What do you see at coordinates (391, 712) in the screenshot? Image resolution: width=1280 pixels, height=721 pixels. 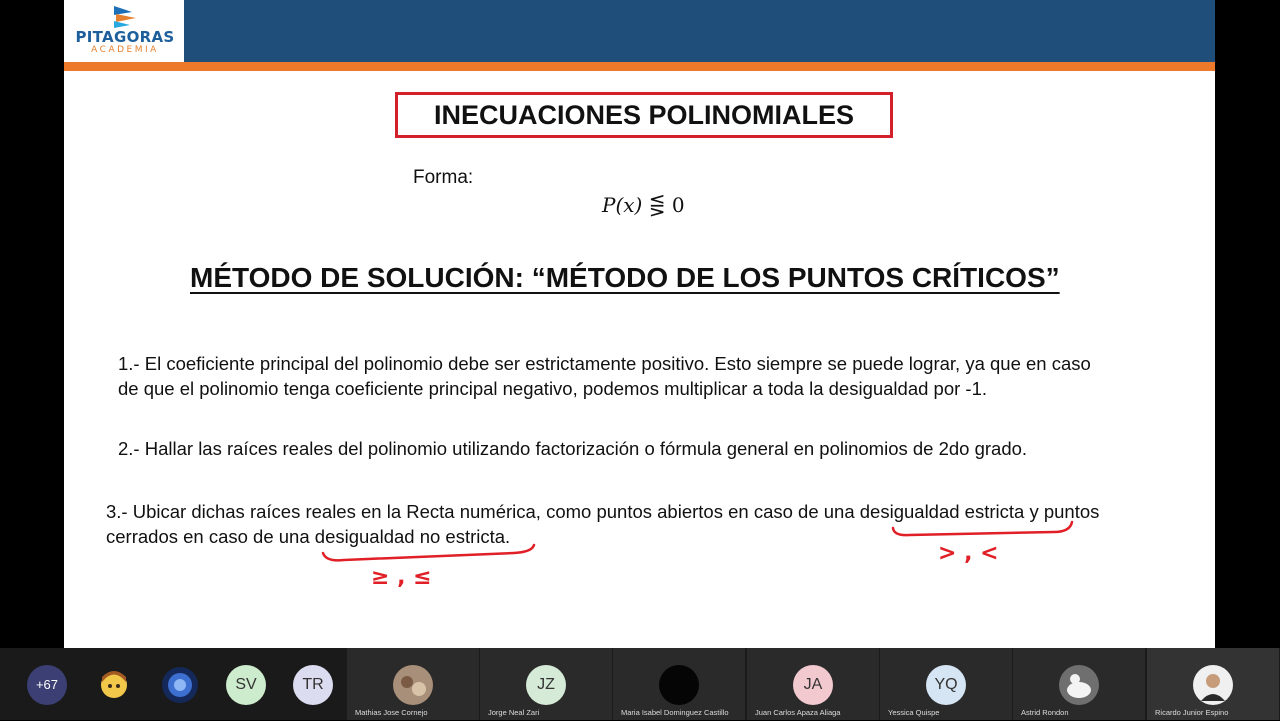 I see `participant-name: Mathias Jose Cornejo` at bounding box center [391, 712].